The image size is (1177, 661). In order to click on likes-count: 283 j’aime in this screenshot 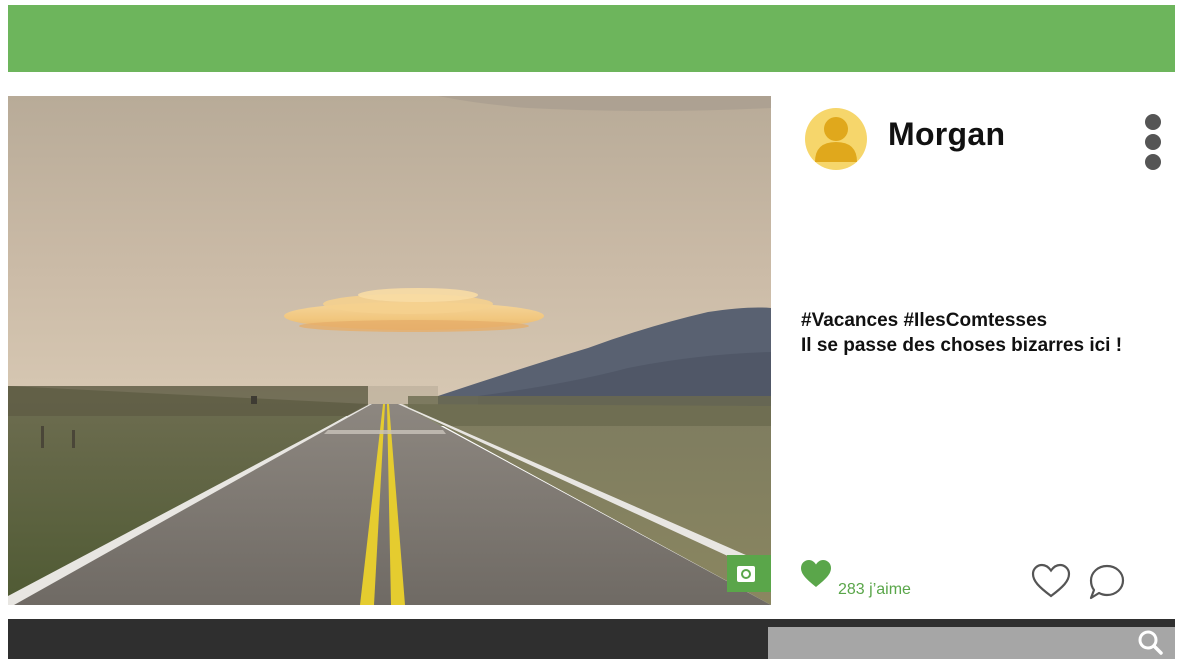, I will do `click(874, 589)`.